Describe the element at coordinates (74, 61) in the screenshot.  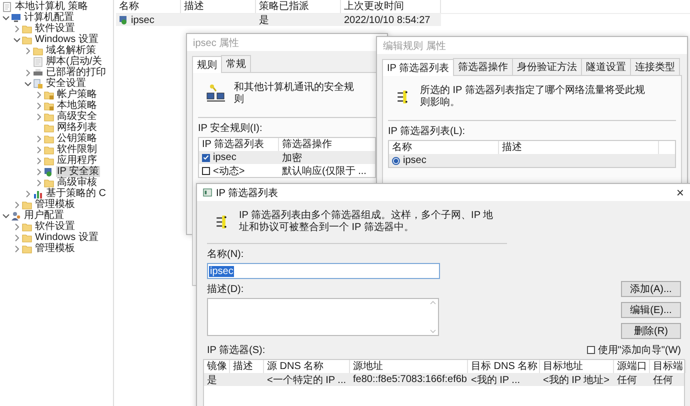
I see `tree-item: 脚本(启动/关` at that location.